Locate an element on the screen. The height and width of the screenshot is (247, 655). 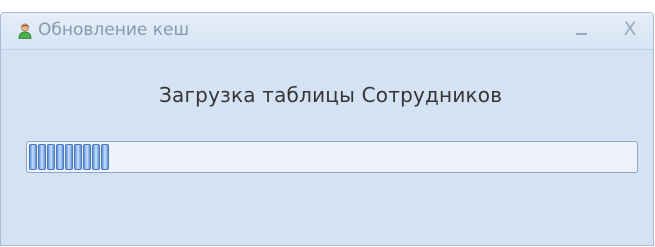
close-icon: X is located at coordinates (630, 29).